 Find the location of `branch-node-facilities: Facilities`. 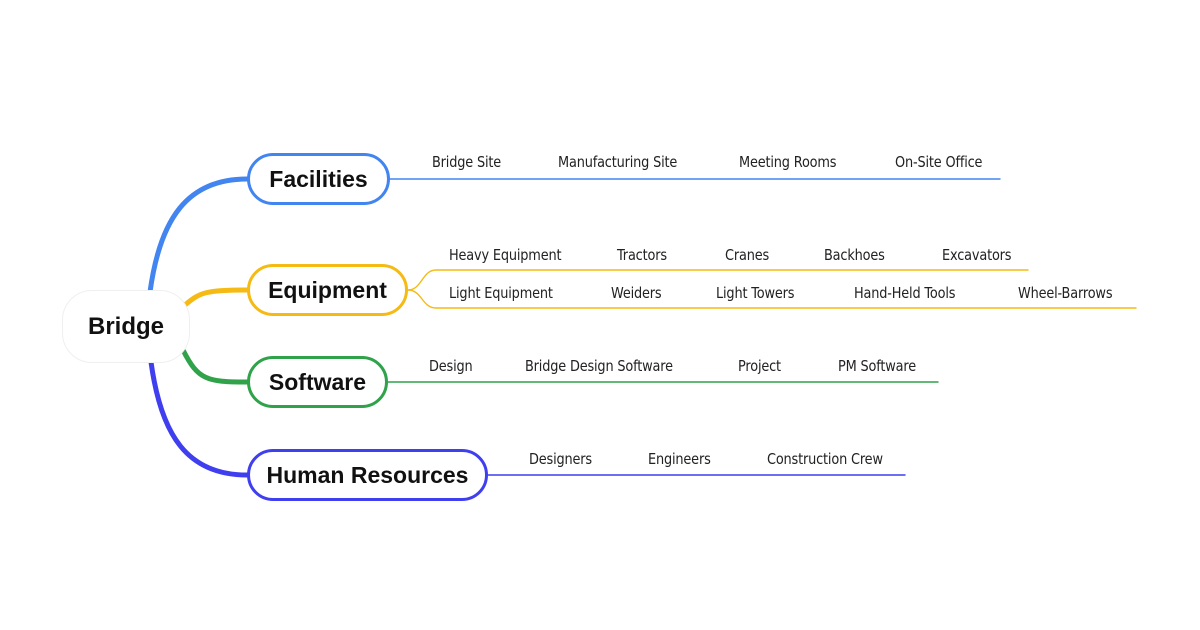

branch-node-facilities: Facilities is located at coordinates (318, 179).